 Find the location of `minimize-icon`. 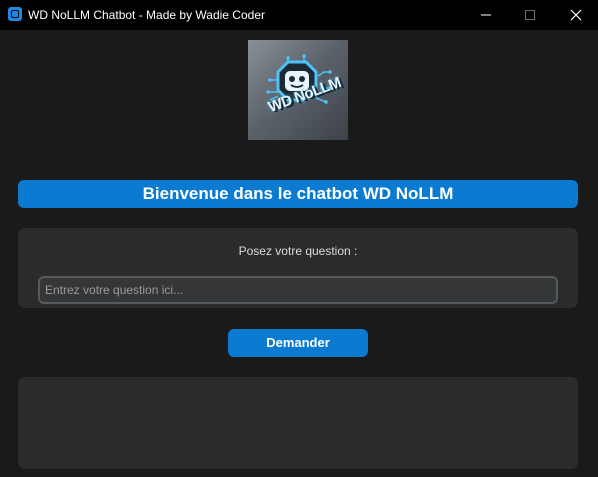

minimize-icon is located at coordinates (486, 15).